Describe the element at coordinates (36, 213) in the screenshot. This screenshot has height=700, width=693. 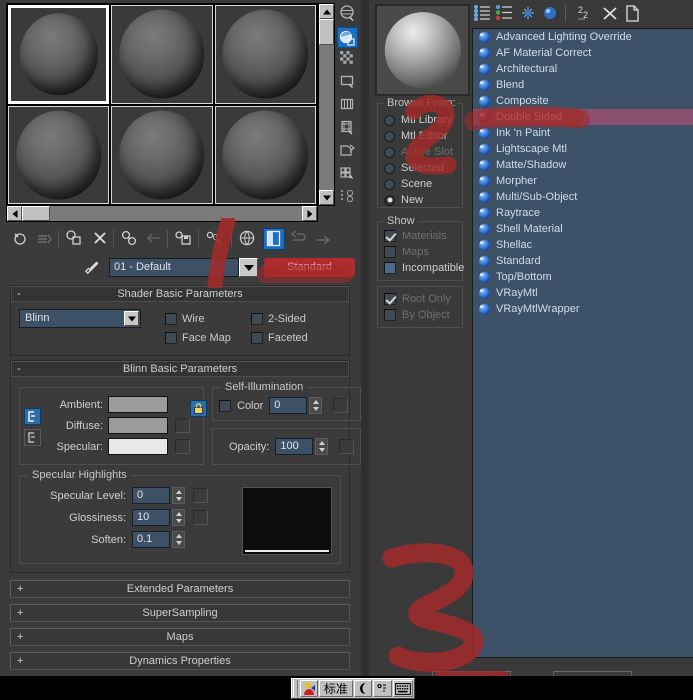
I see `scrollbar-thumb` at that location.